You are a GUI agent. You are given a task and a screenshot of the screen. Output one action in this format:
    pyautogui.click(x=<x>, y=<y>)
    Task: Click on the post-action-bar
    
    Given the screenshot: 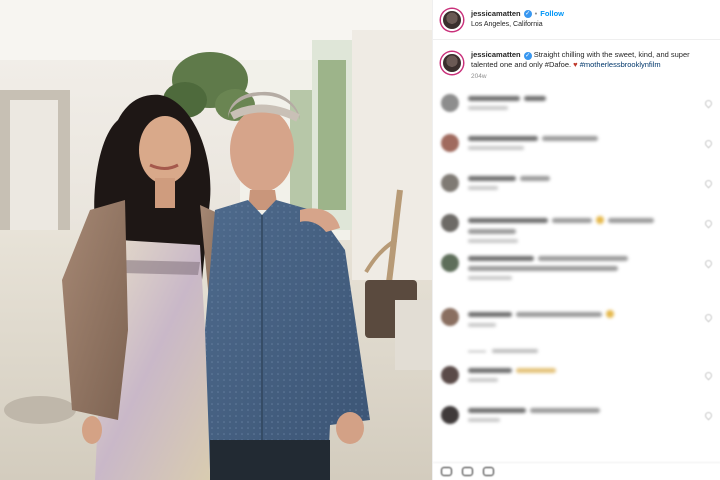 What is the action you would take?
    pyautogui.click(x=576, y=471)
    